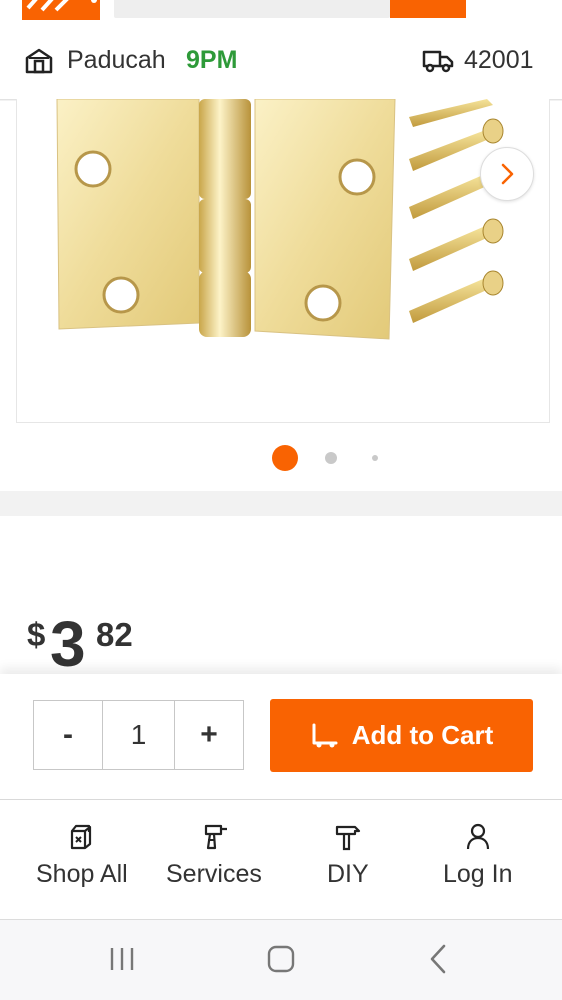 Image resolution: width=562 pixels, height=1000 pixels. What do you see at coordinates (348, 874) in the screenshot?
I see `nav-diy-label: DIY` at bounding box center [348, 874].